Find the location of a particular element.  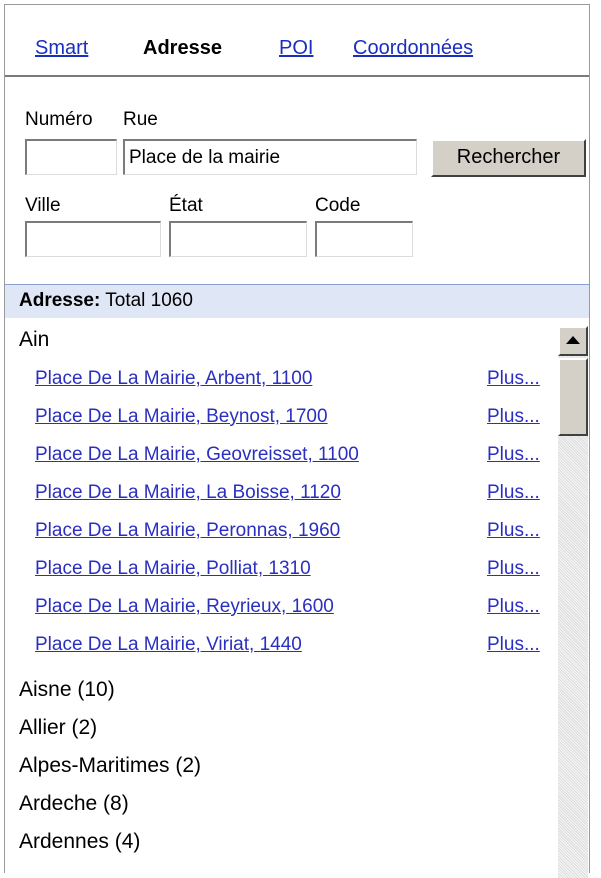

result-item: Place De La Mairie, Polliat, 1310 is located at coordinates (173, 569).